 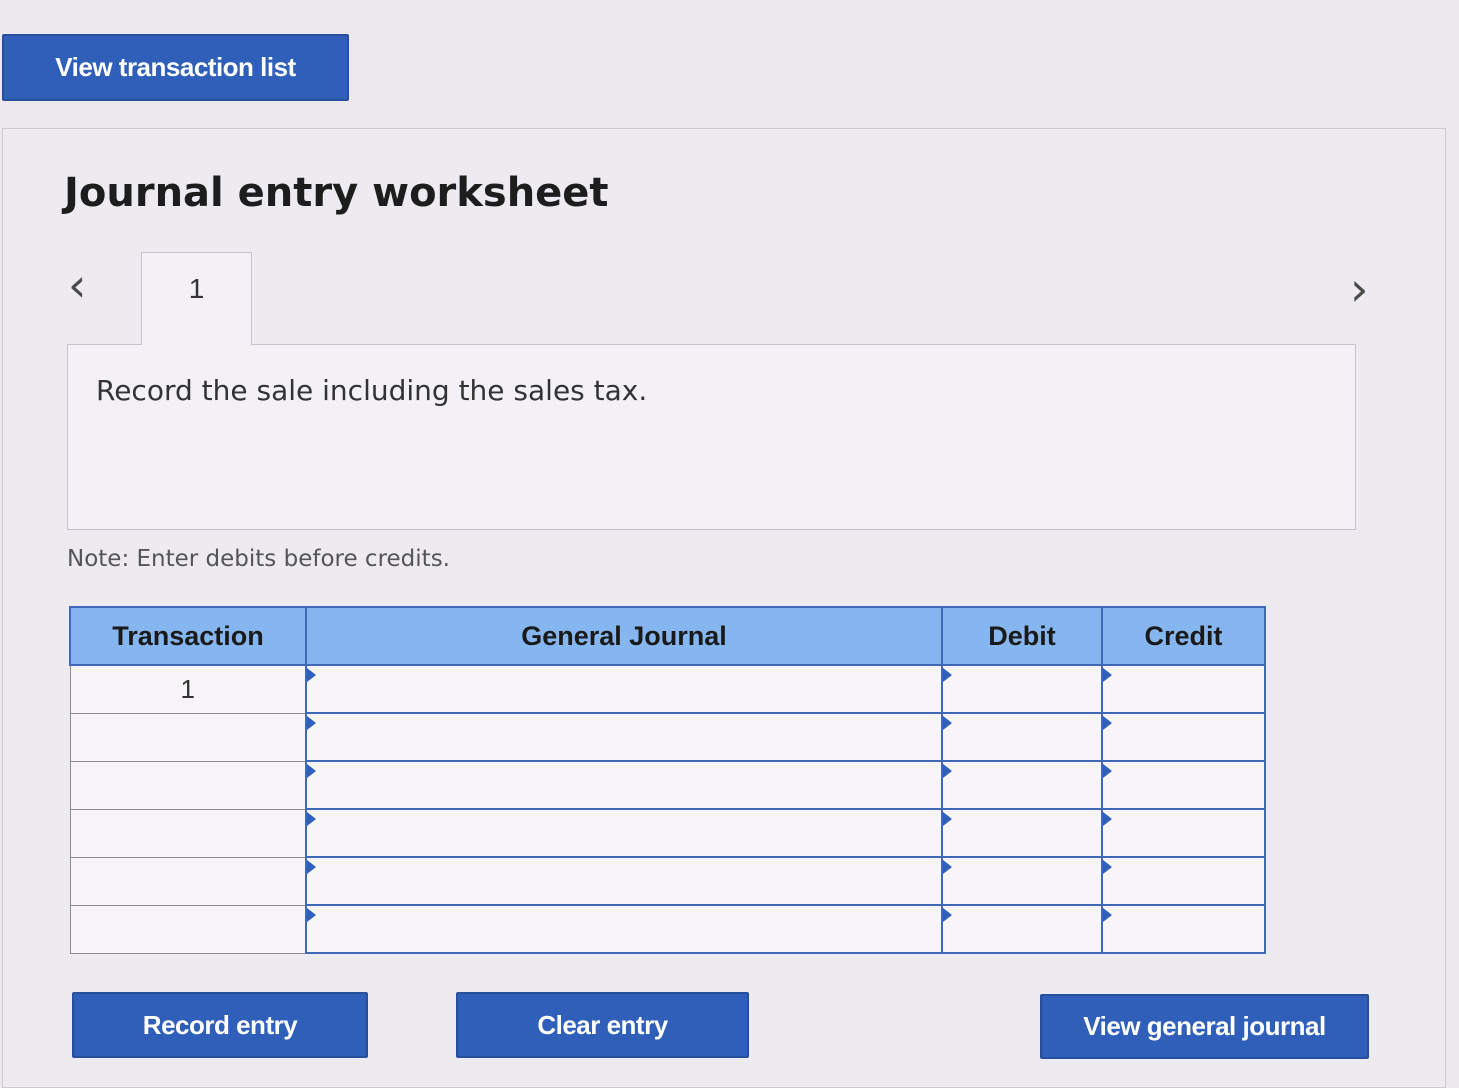 What do you see at coordinates (602, 1025) in the screenshot?
I see `clear-entry-button: Clear entry` at bounding box center [602, 1025].